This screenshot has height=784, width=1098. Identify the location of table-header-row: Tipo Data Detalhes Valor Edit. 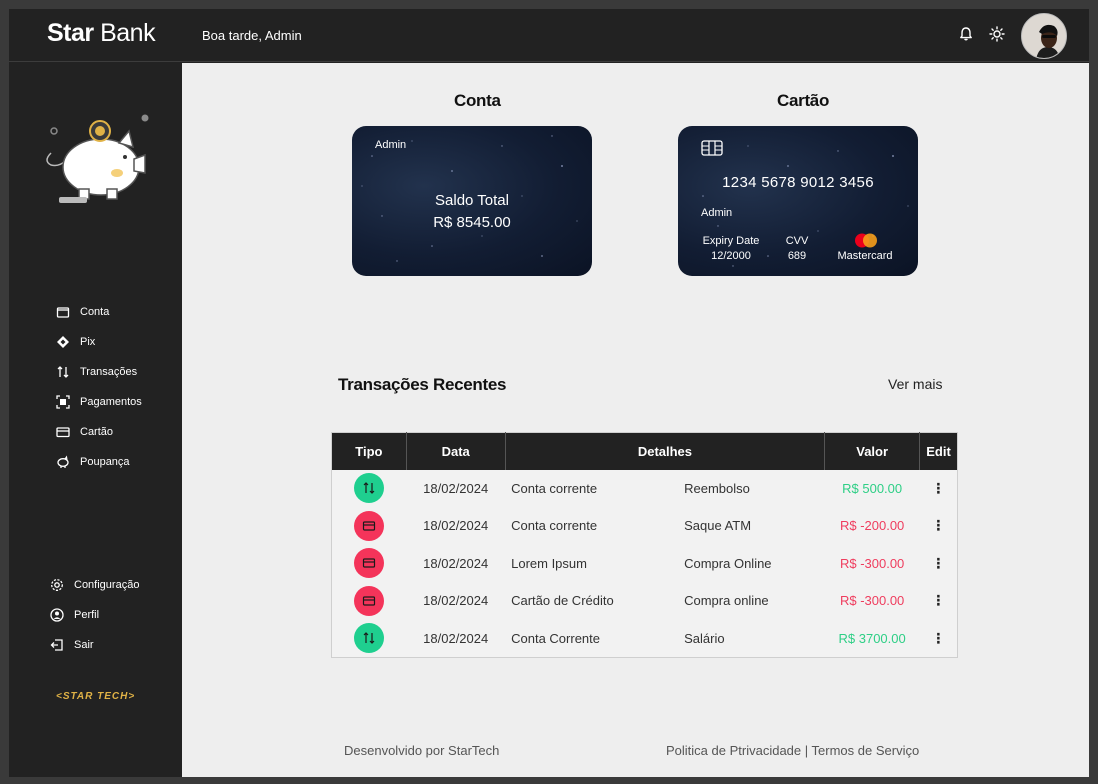
(644, 451).